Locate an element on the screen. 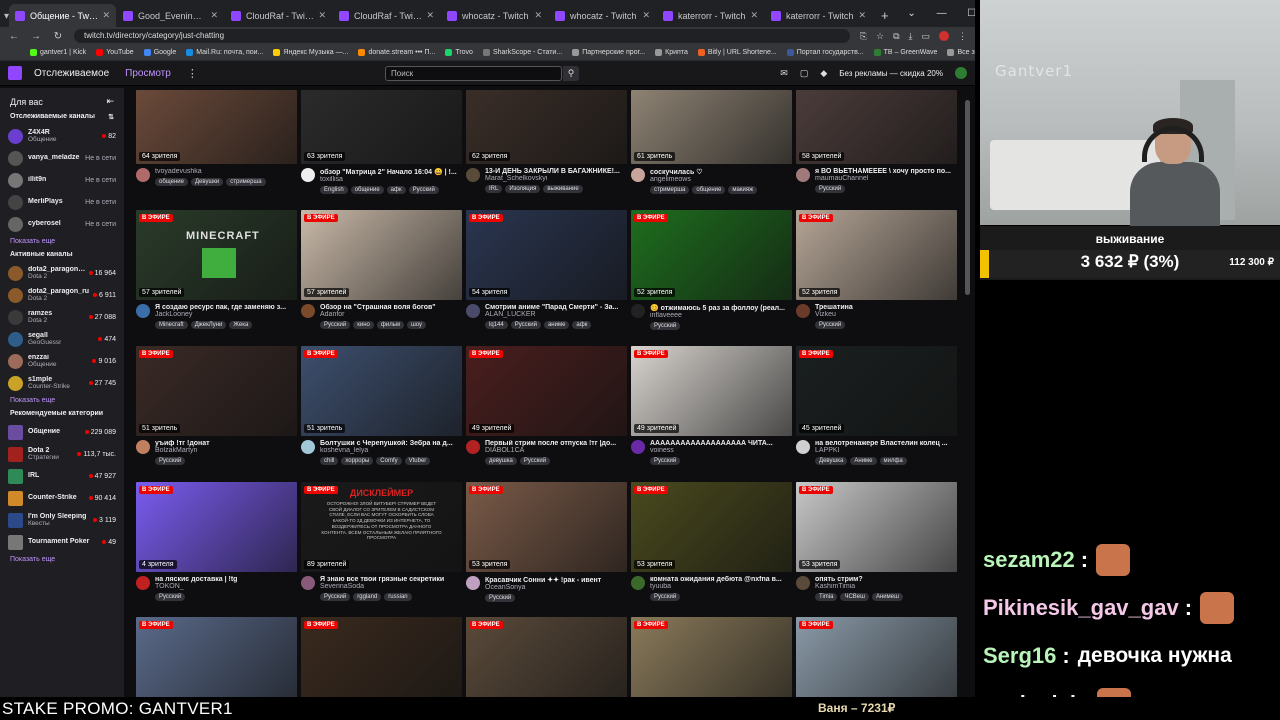 The width and height of the screenshot is (1280, 720). nav-following: Отслеживаемое is located at coordinates (71, 73).